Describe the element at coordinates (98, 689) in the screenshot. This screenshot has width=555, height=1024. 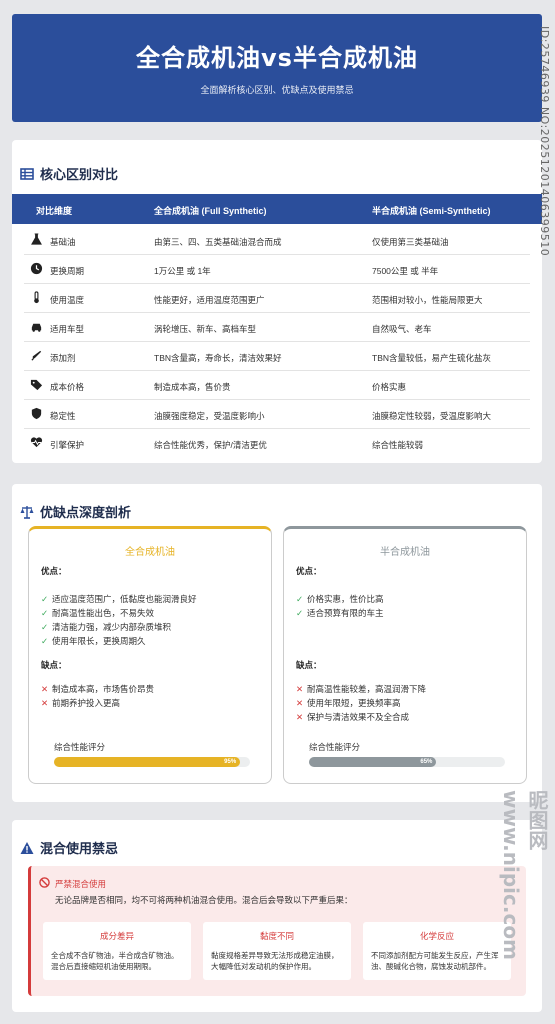
I see `con-item: ✕ 制造成本高，市场售价昂贵` at that location.